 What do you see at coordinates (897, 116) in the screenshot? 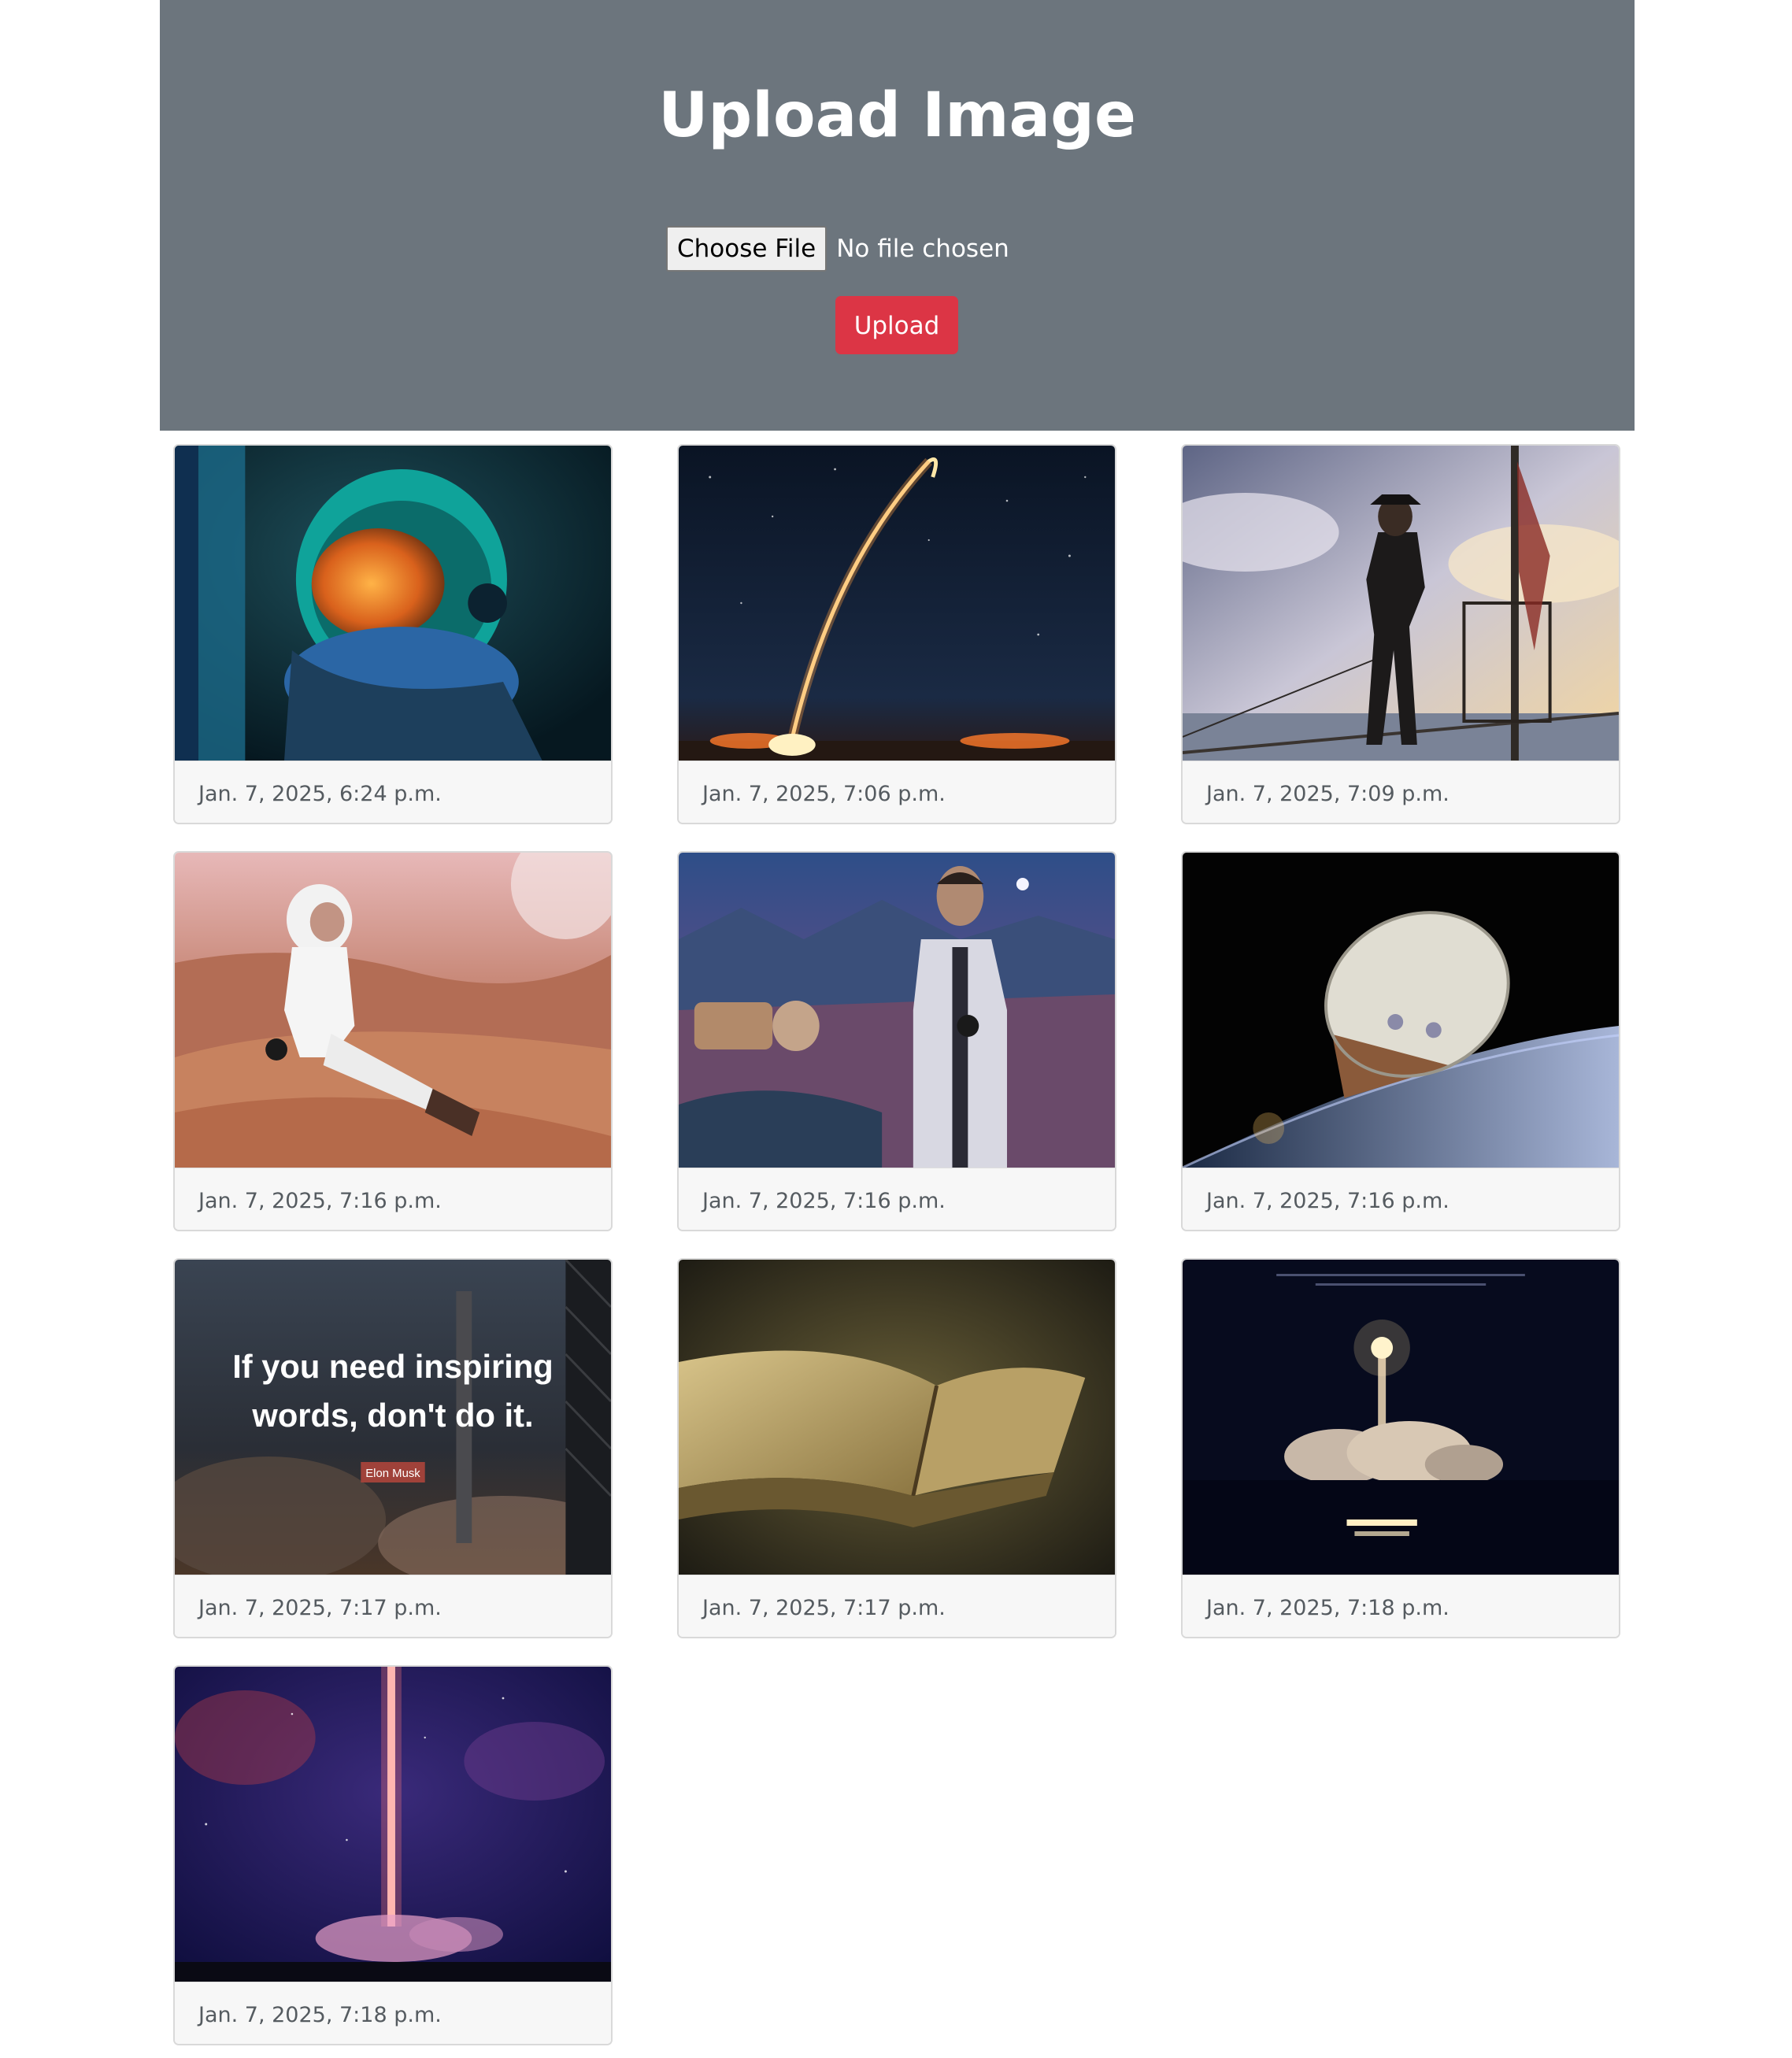
I see `page-title: Upload Image` at bounding box center [897, 116].